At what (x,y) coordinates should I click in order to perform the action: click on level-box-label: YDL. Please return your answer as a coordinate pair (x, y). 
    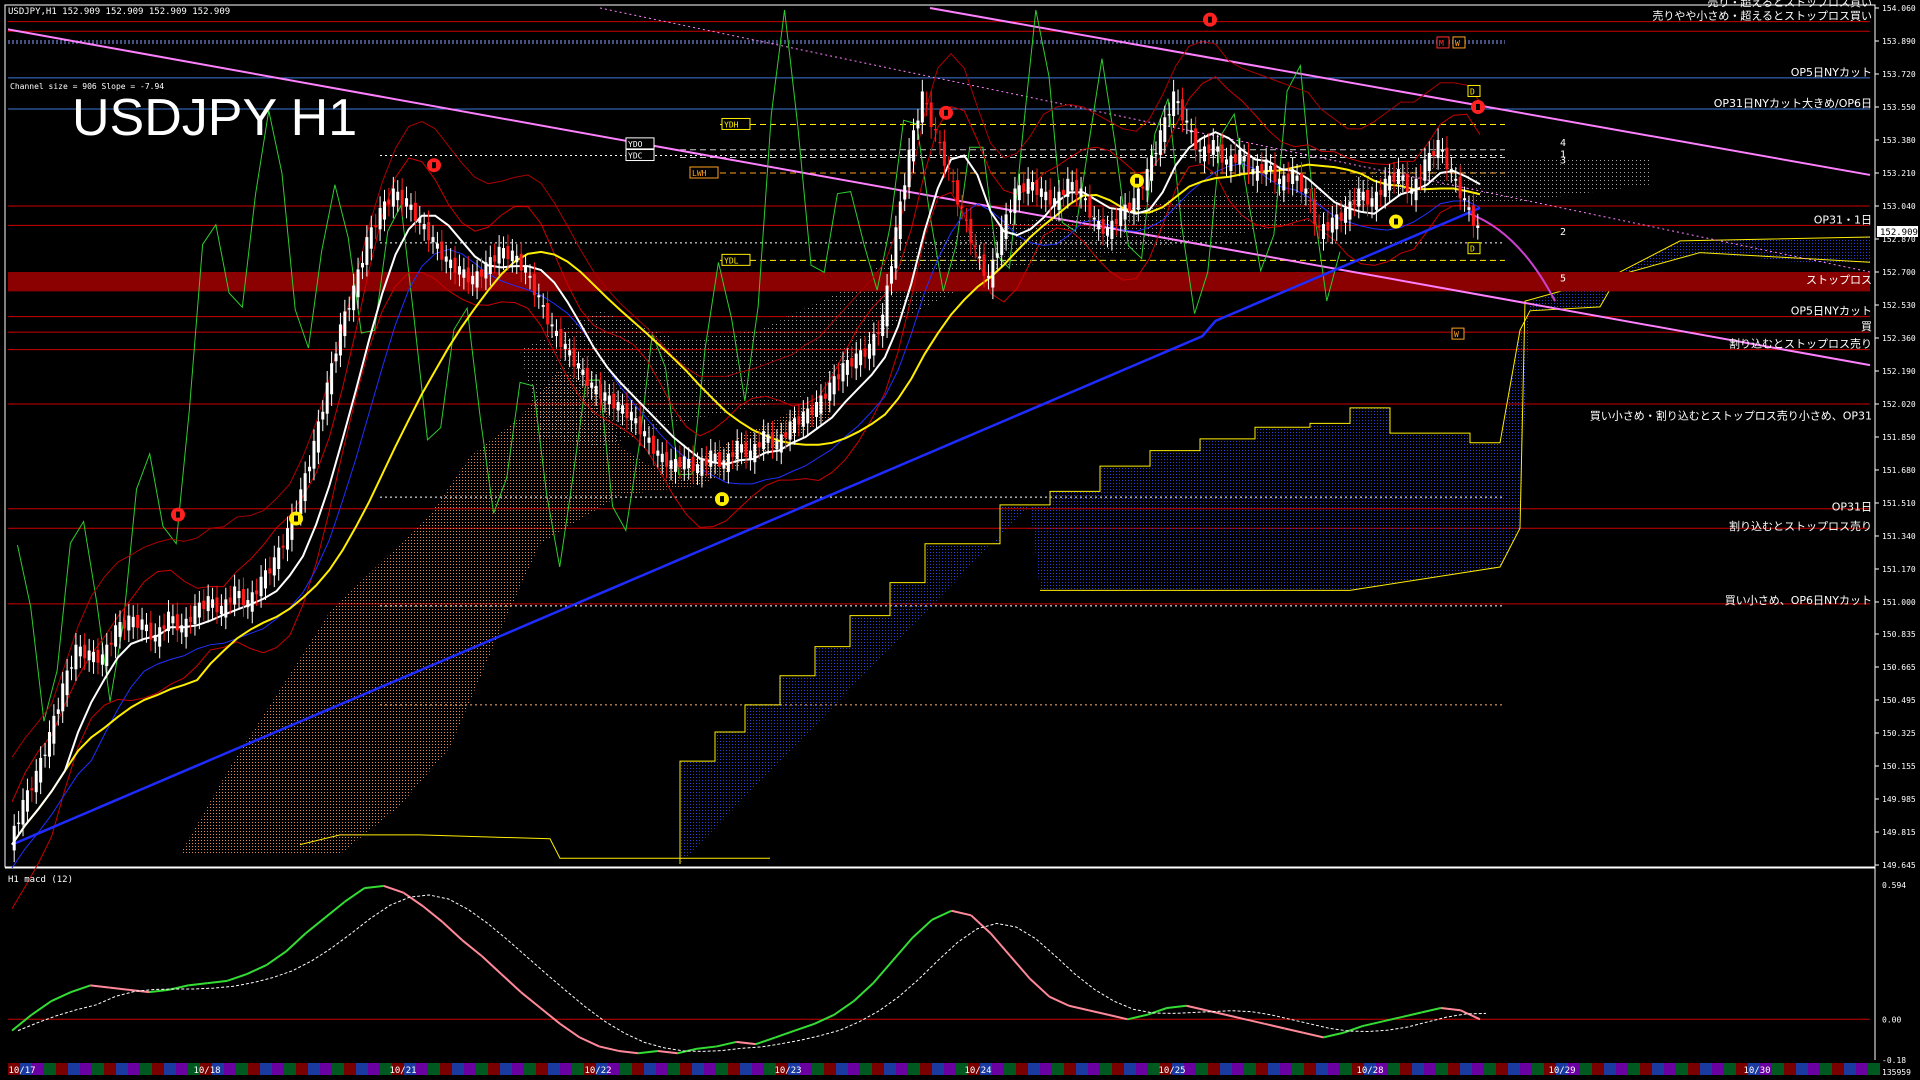
    Looking at the image, I should click on (731, 260).